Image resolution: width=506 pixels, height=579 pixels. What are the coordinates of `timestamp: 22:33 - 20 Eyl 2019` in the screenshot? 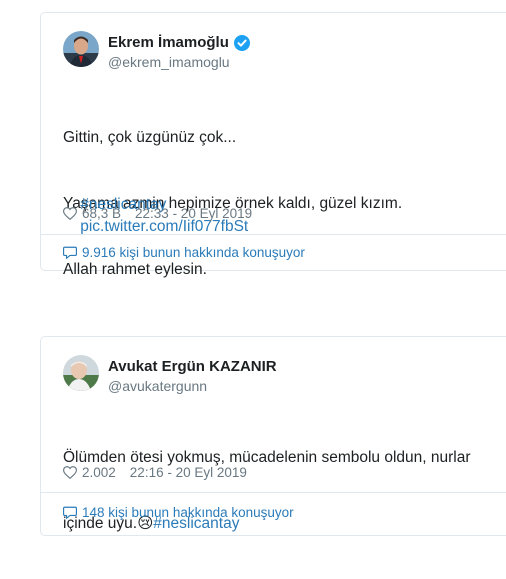 It's located at (193, 213).